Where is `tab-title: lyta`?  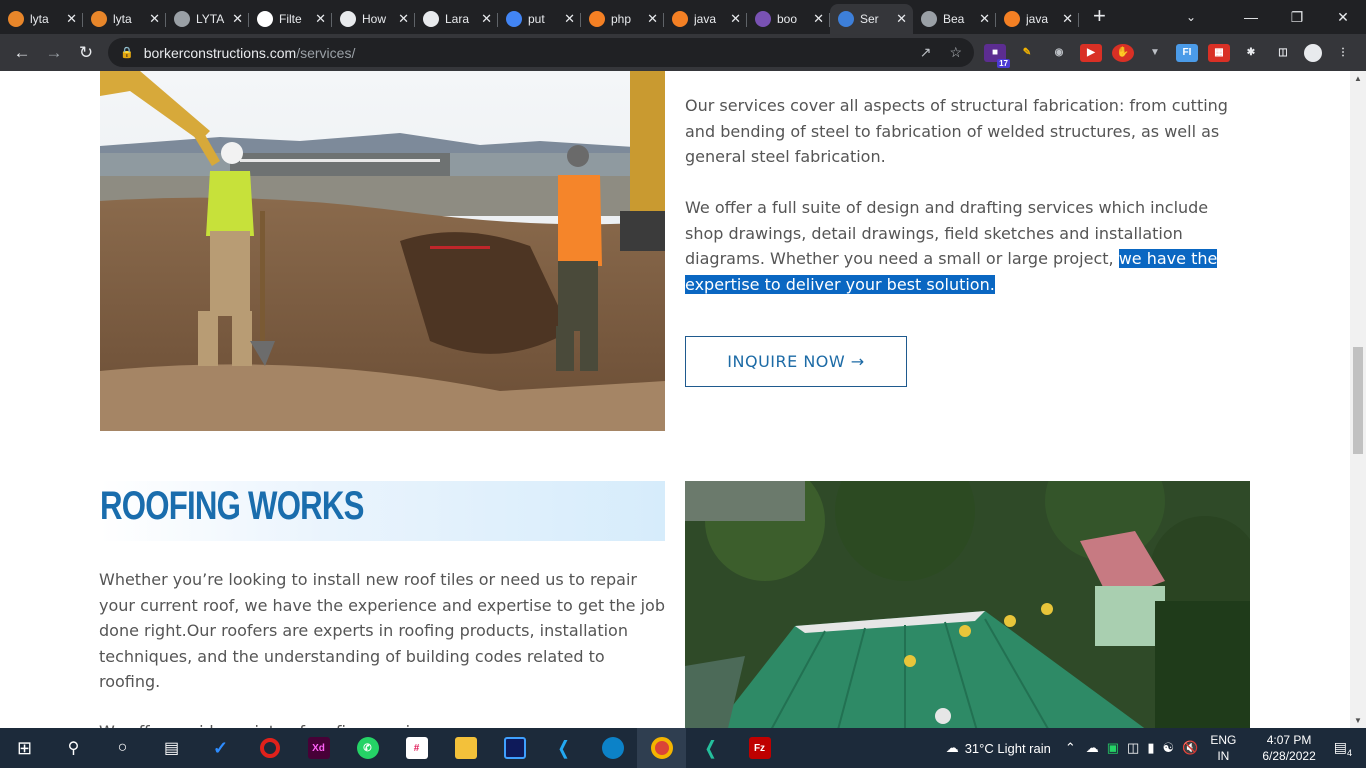
tab-title: lyta is located at coordinates (39, 19).